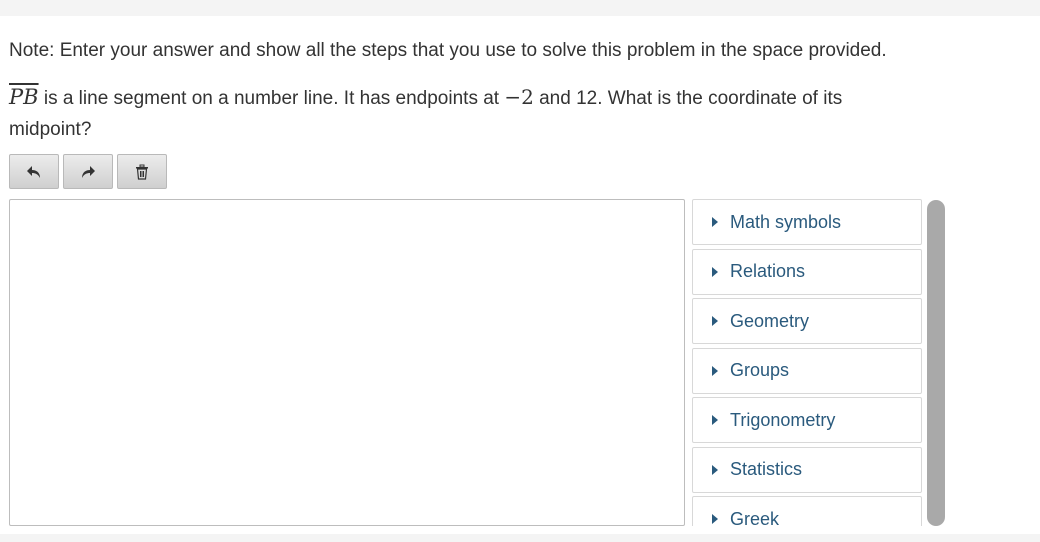  Describe the element at coordinates (807, 271) in the screenshot. I see `palette-item-relations: Relations` at that location.